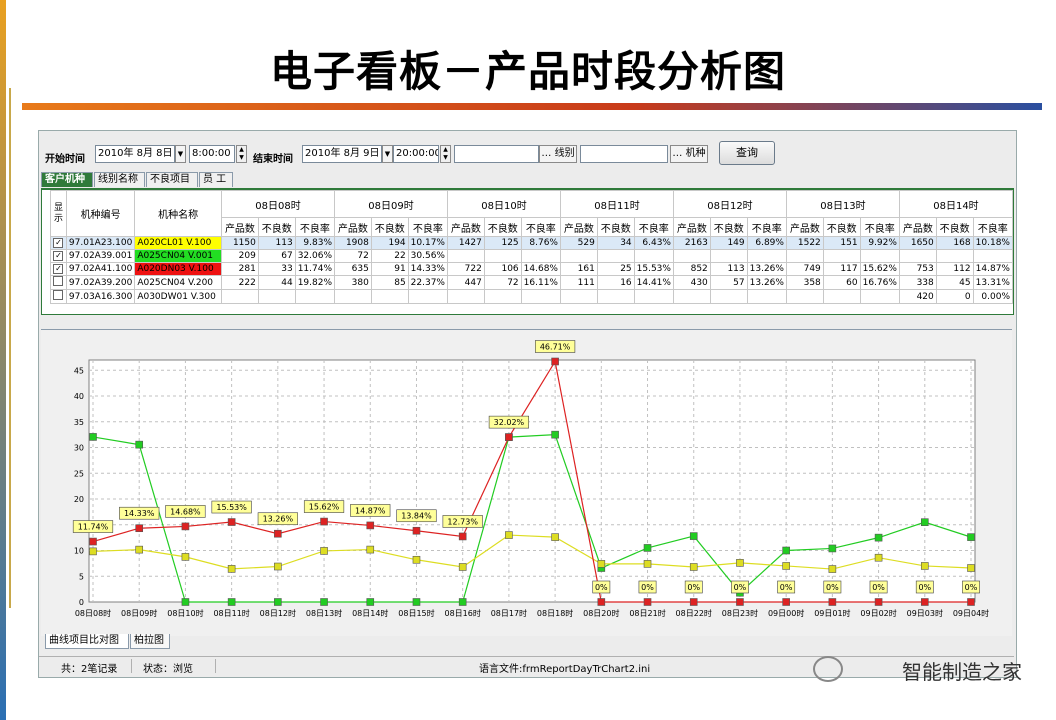 This screenshot has height=720, width=1056. Describe the element at coordinates (917, 269) in the screenshot. I see `table-cell: 753` at that location.